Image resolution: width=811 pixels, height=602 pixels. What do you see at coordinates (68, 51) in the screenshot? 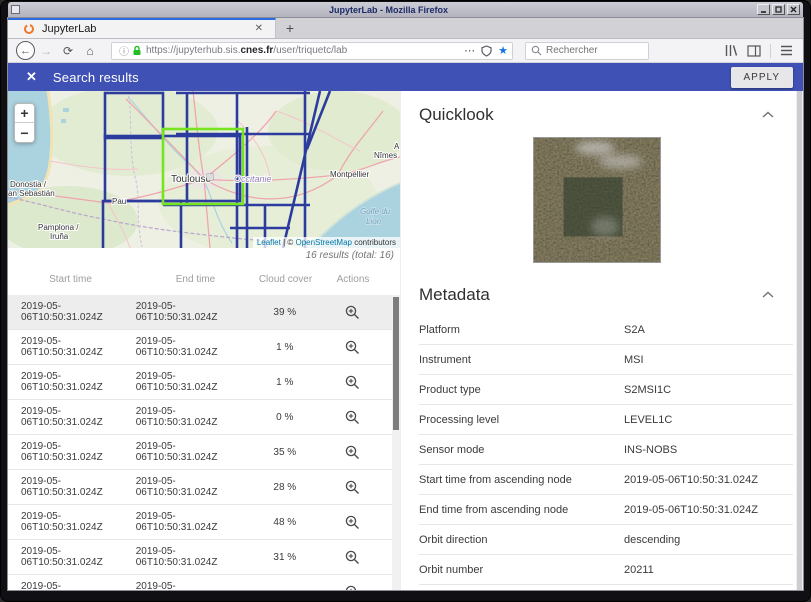
I see `reload-button: ⟳` at bounding box center [68, 51].